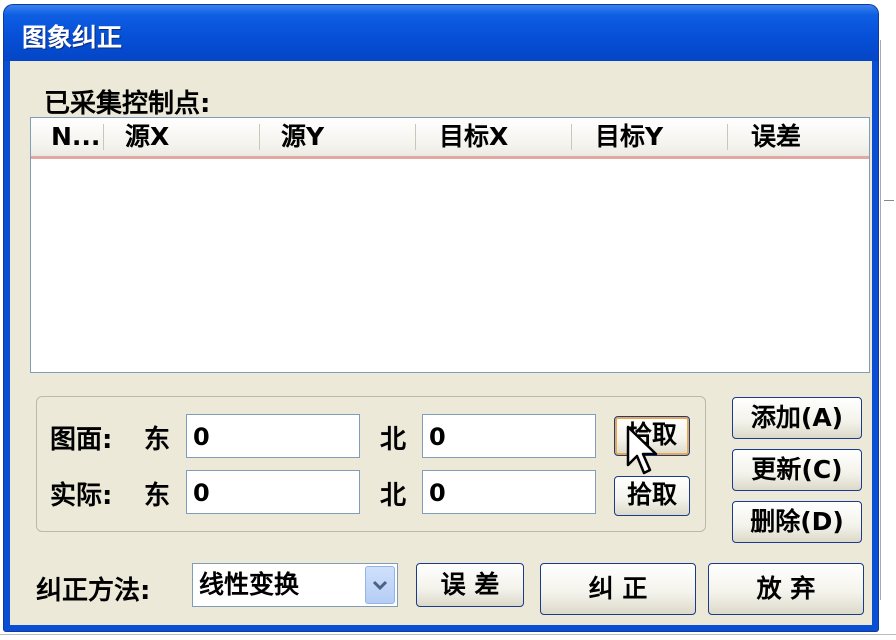  What do you see at coordinates (470, 585) in the screenshot?
I see `error-button: 误 差` at bounding box center [470, 585].